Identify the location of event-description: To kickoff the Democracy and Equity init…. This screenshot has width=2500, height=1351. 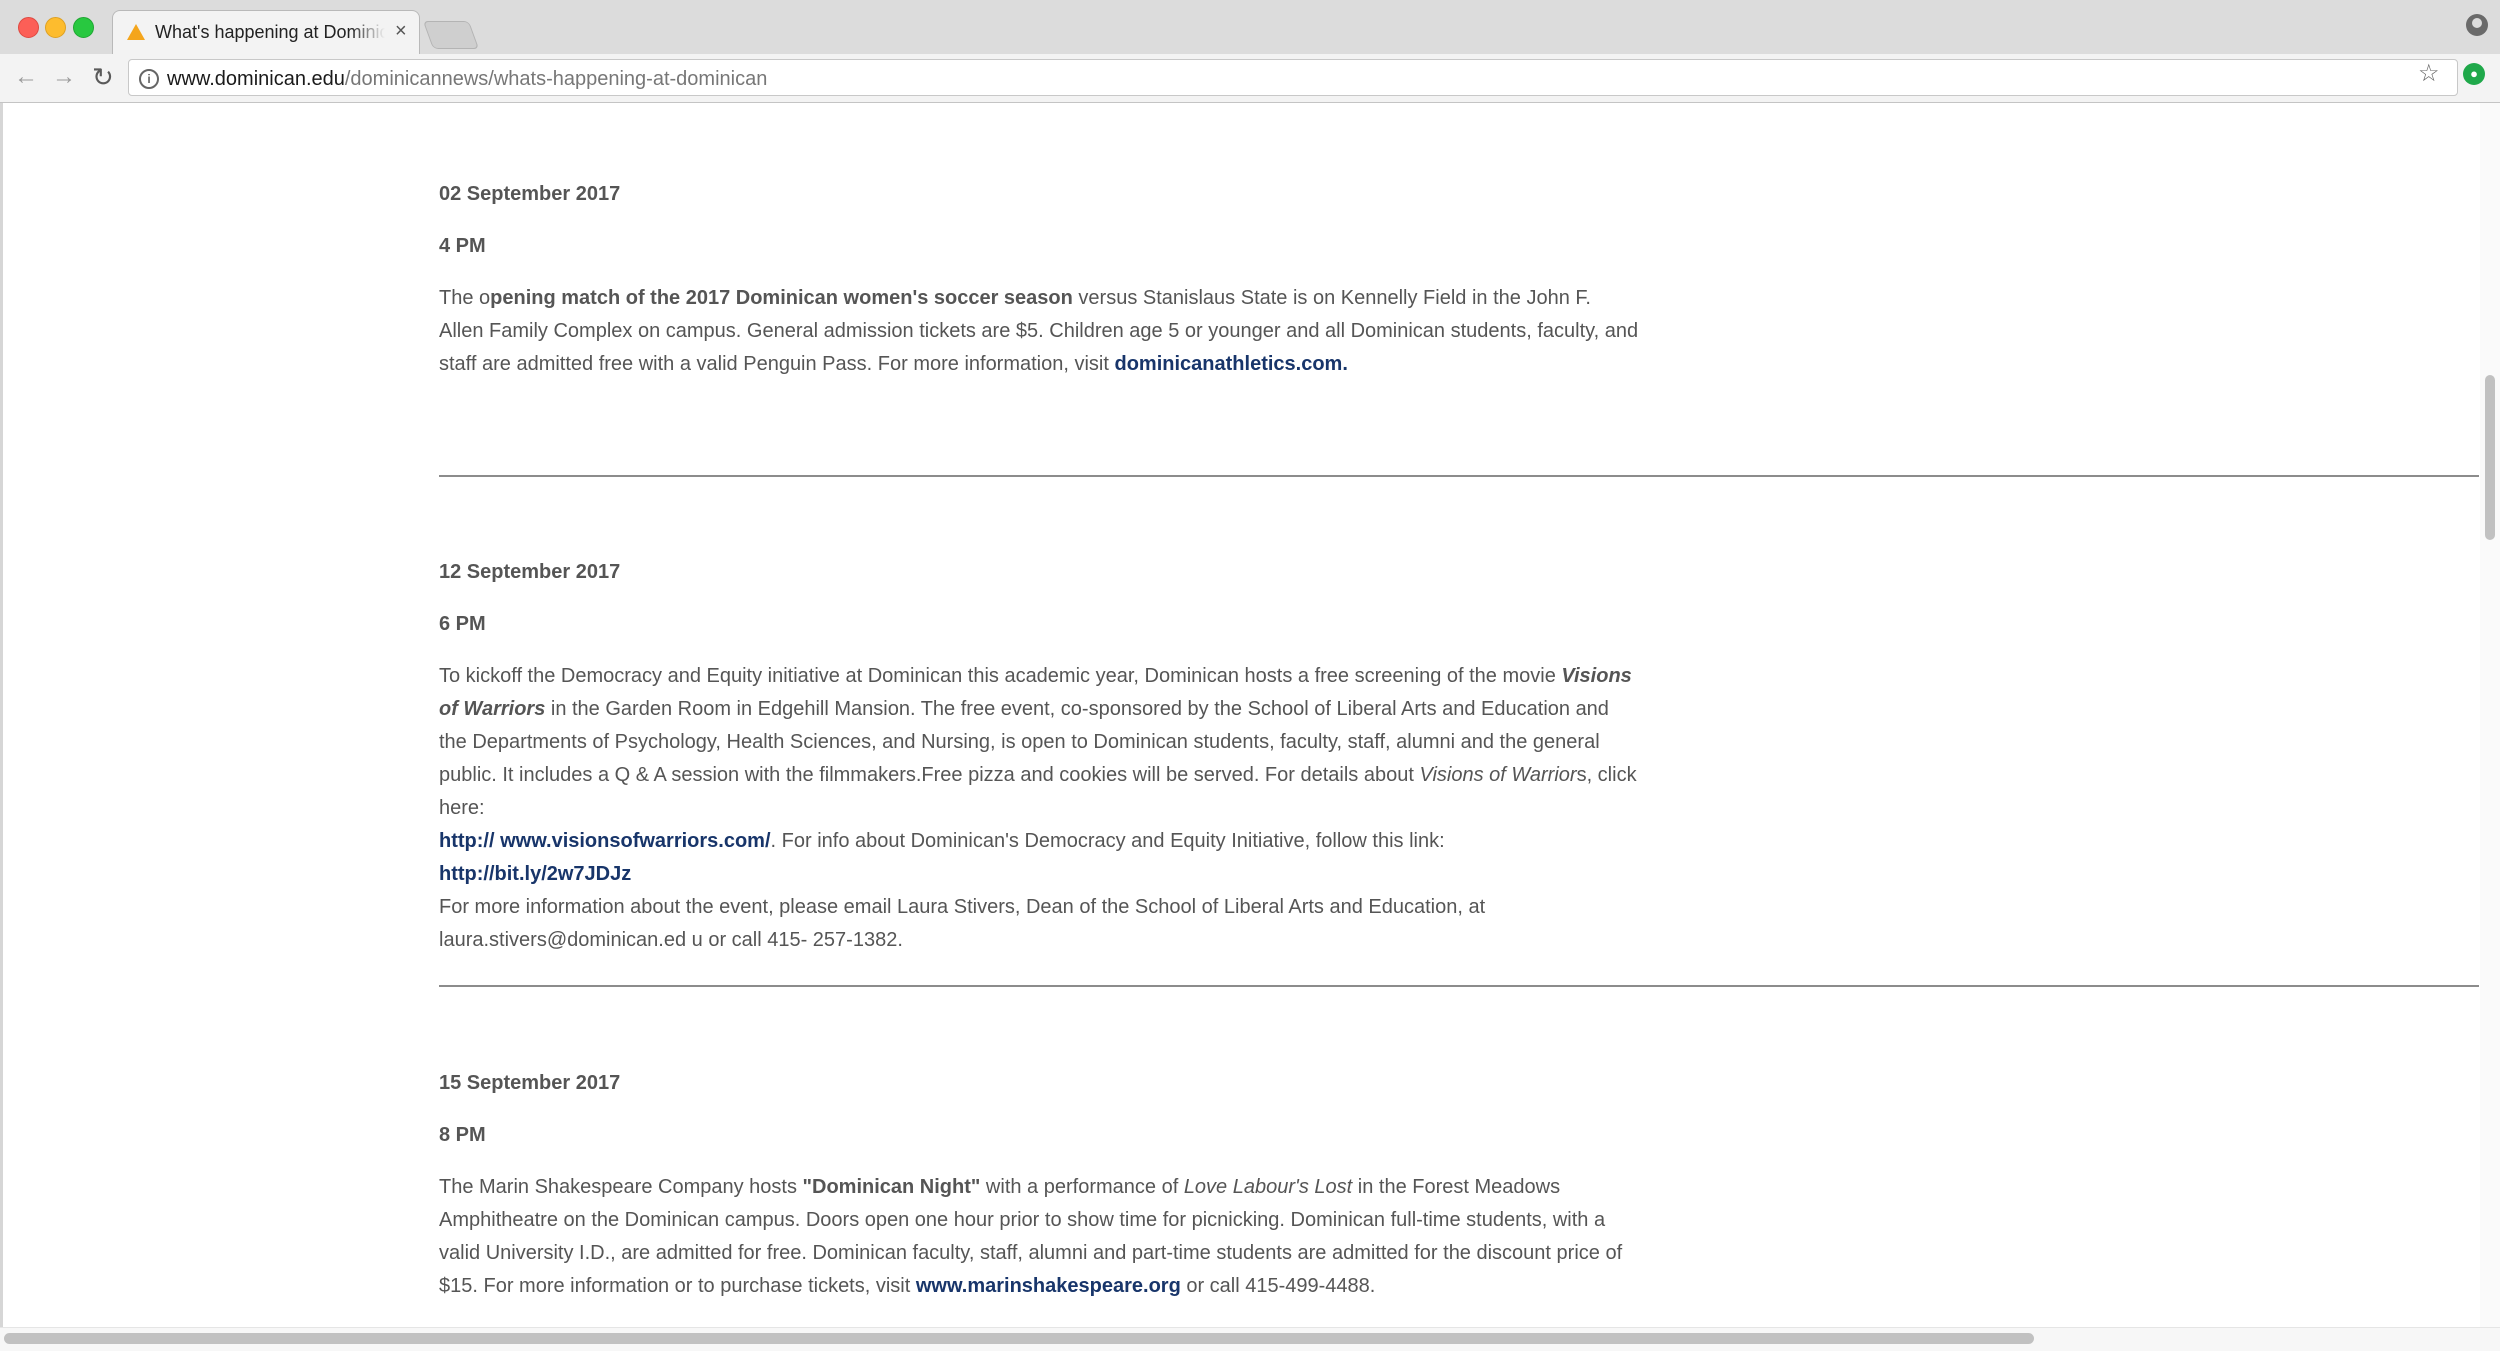
(1039, 808).